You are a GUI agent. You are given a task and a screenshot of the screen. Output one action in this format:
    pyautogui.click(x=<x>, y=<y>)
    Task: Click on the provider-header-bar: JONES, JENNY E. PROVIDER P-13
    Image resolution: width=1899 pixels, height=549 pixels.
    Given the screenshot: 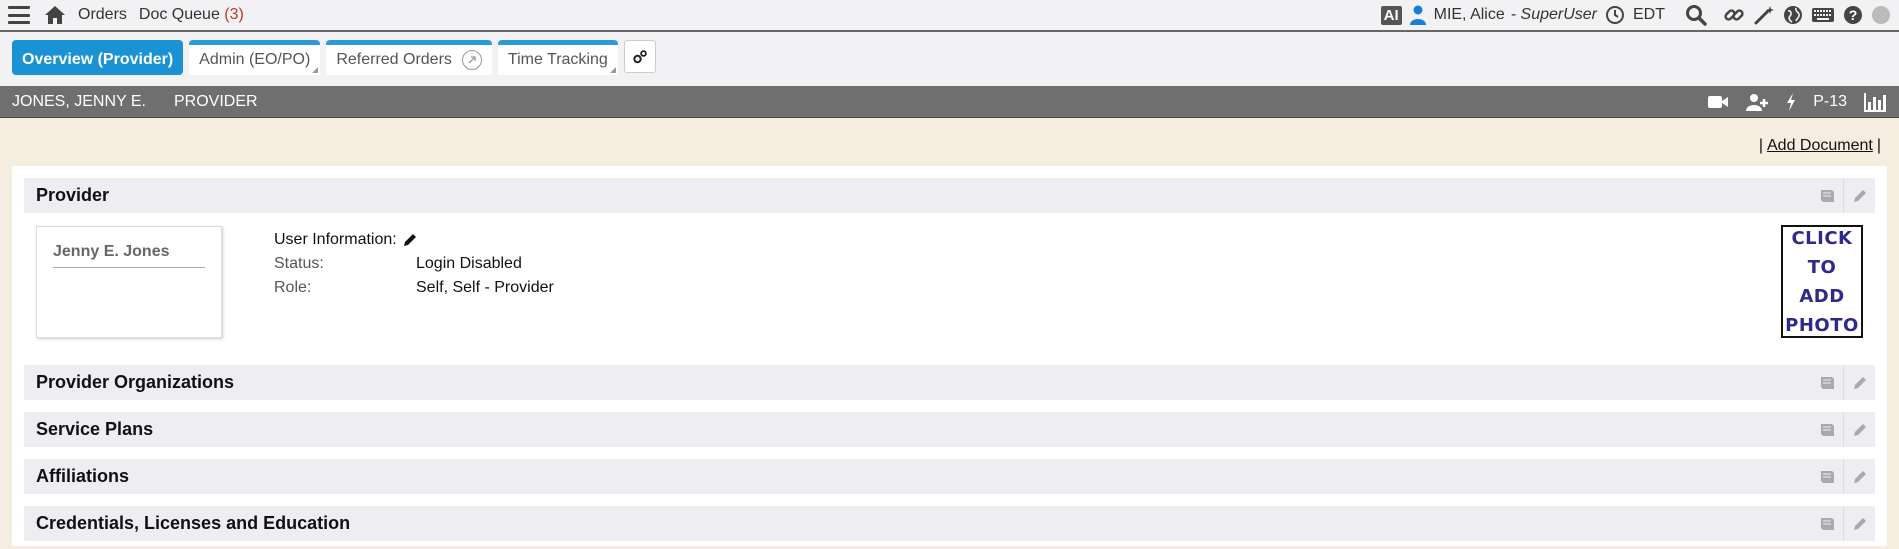 What is the action you would take?
    pyautogui.click(x=949, y=102)
    